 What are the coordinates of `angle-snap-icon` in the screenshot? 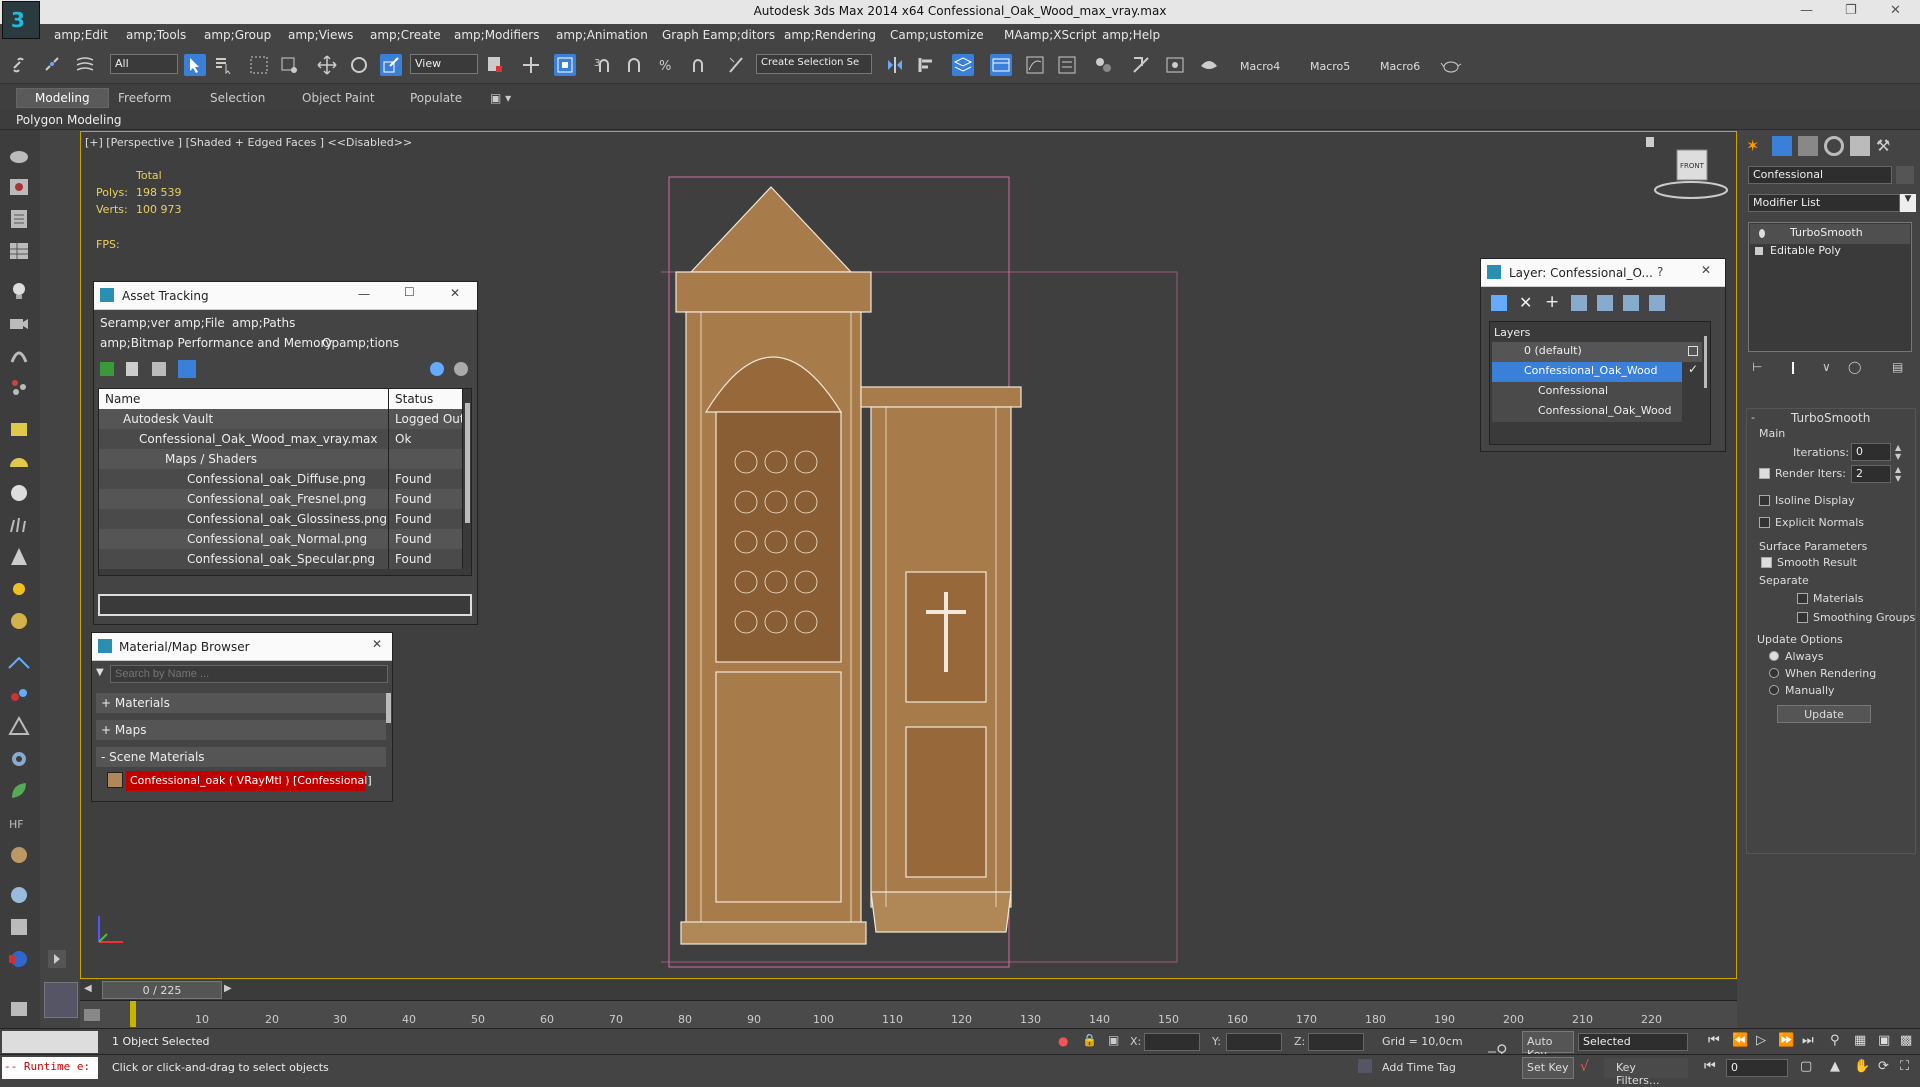 It's located at (635, 65).